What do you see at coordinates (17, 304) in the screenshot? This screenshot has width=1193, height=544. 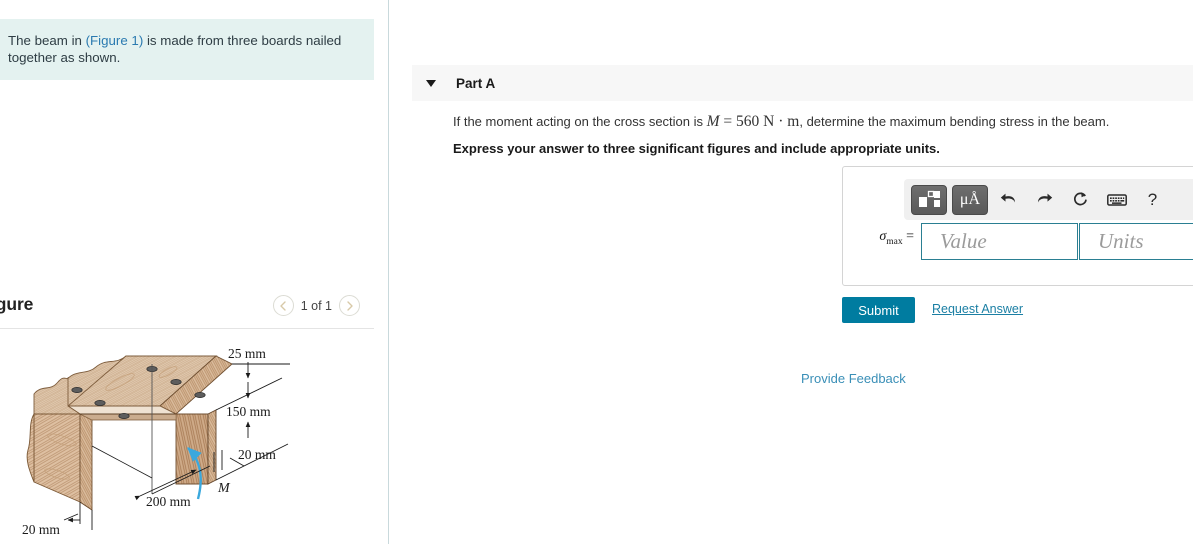 I see `figure-panel-title: igure` at bounding box center [17, 304].